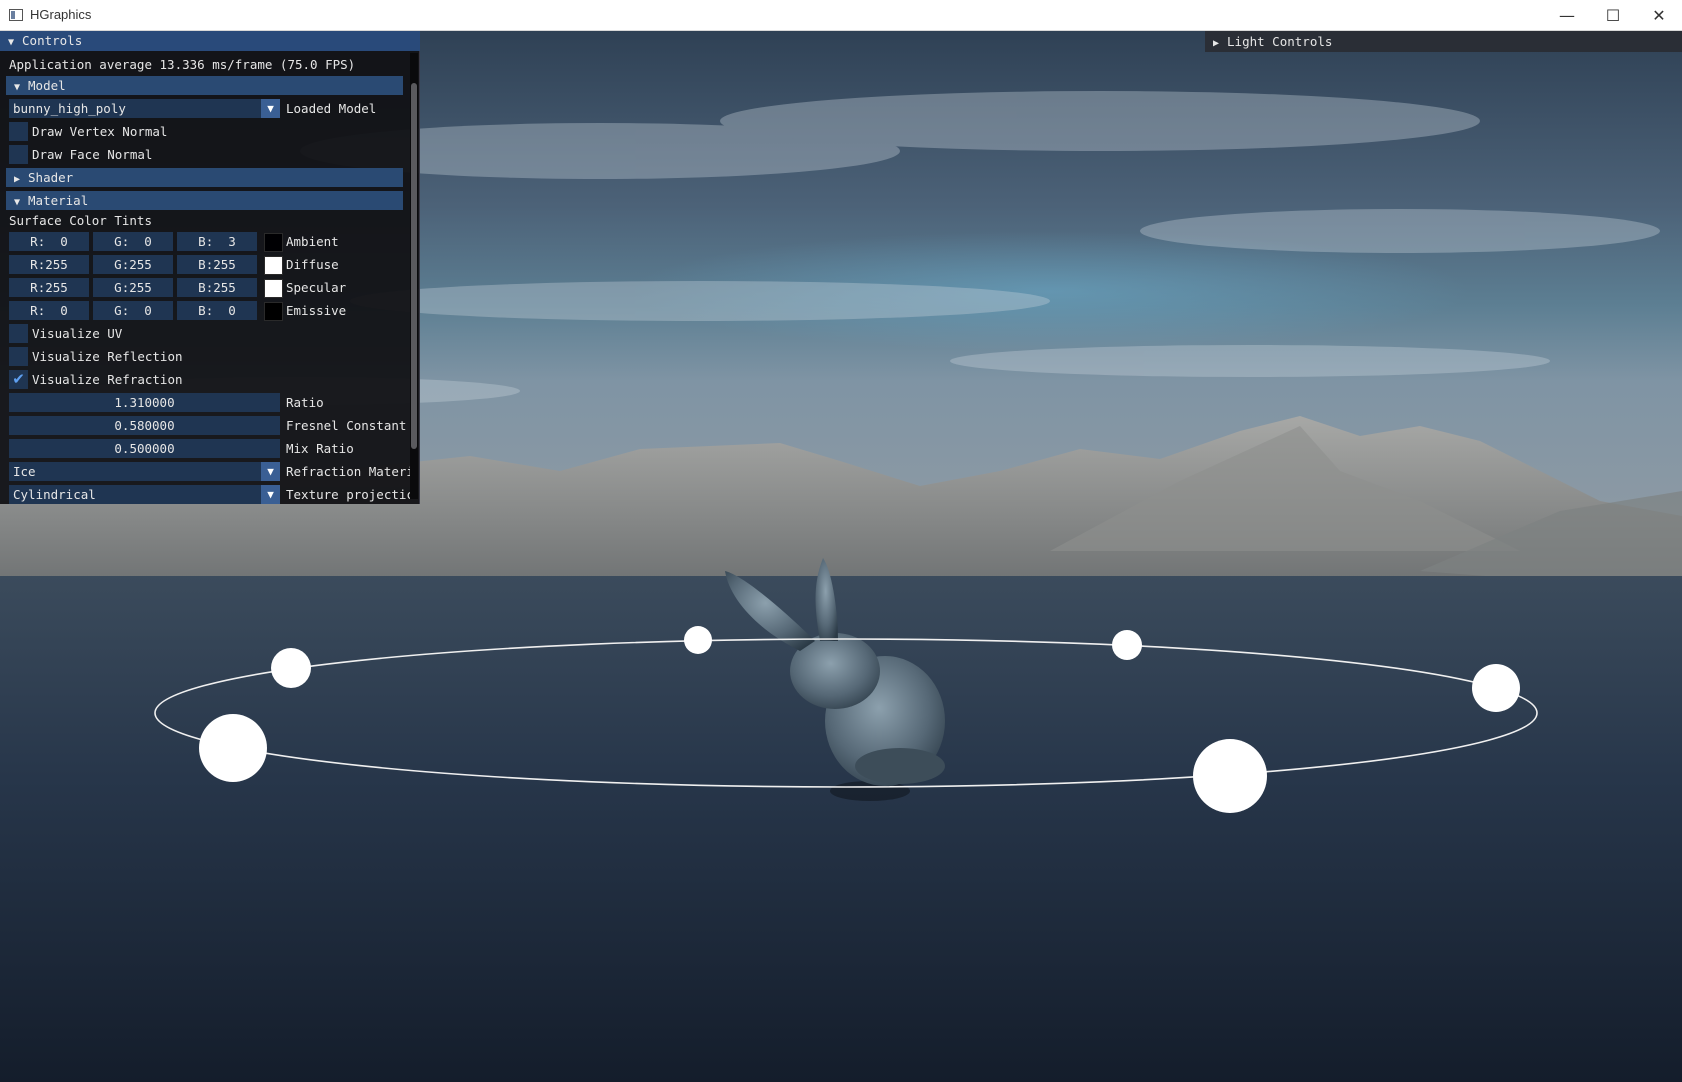 This screenshot has height=1082, width=1682. Describe the element at coordinates (348, 471) in the screenshot. I see `refraction-material-label: Refraction Materi` at that location.